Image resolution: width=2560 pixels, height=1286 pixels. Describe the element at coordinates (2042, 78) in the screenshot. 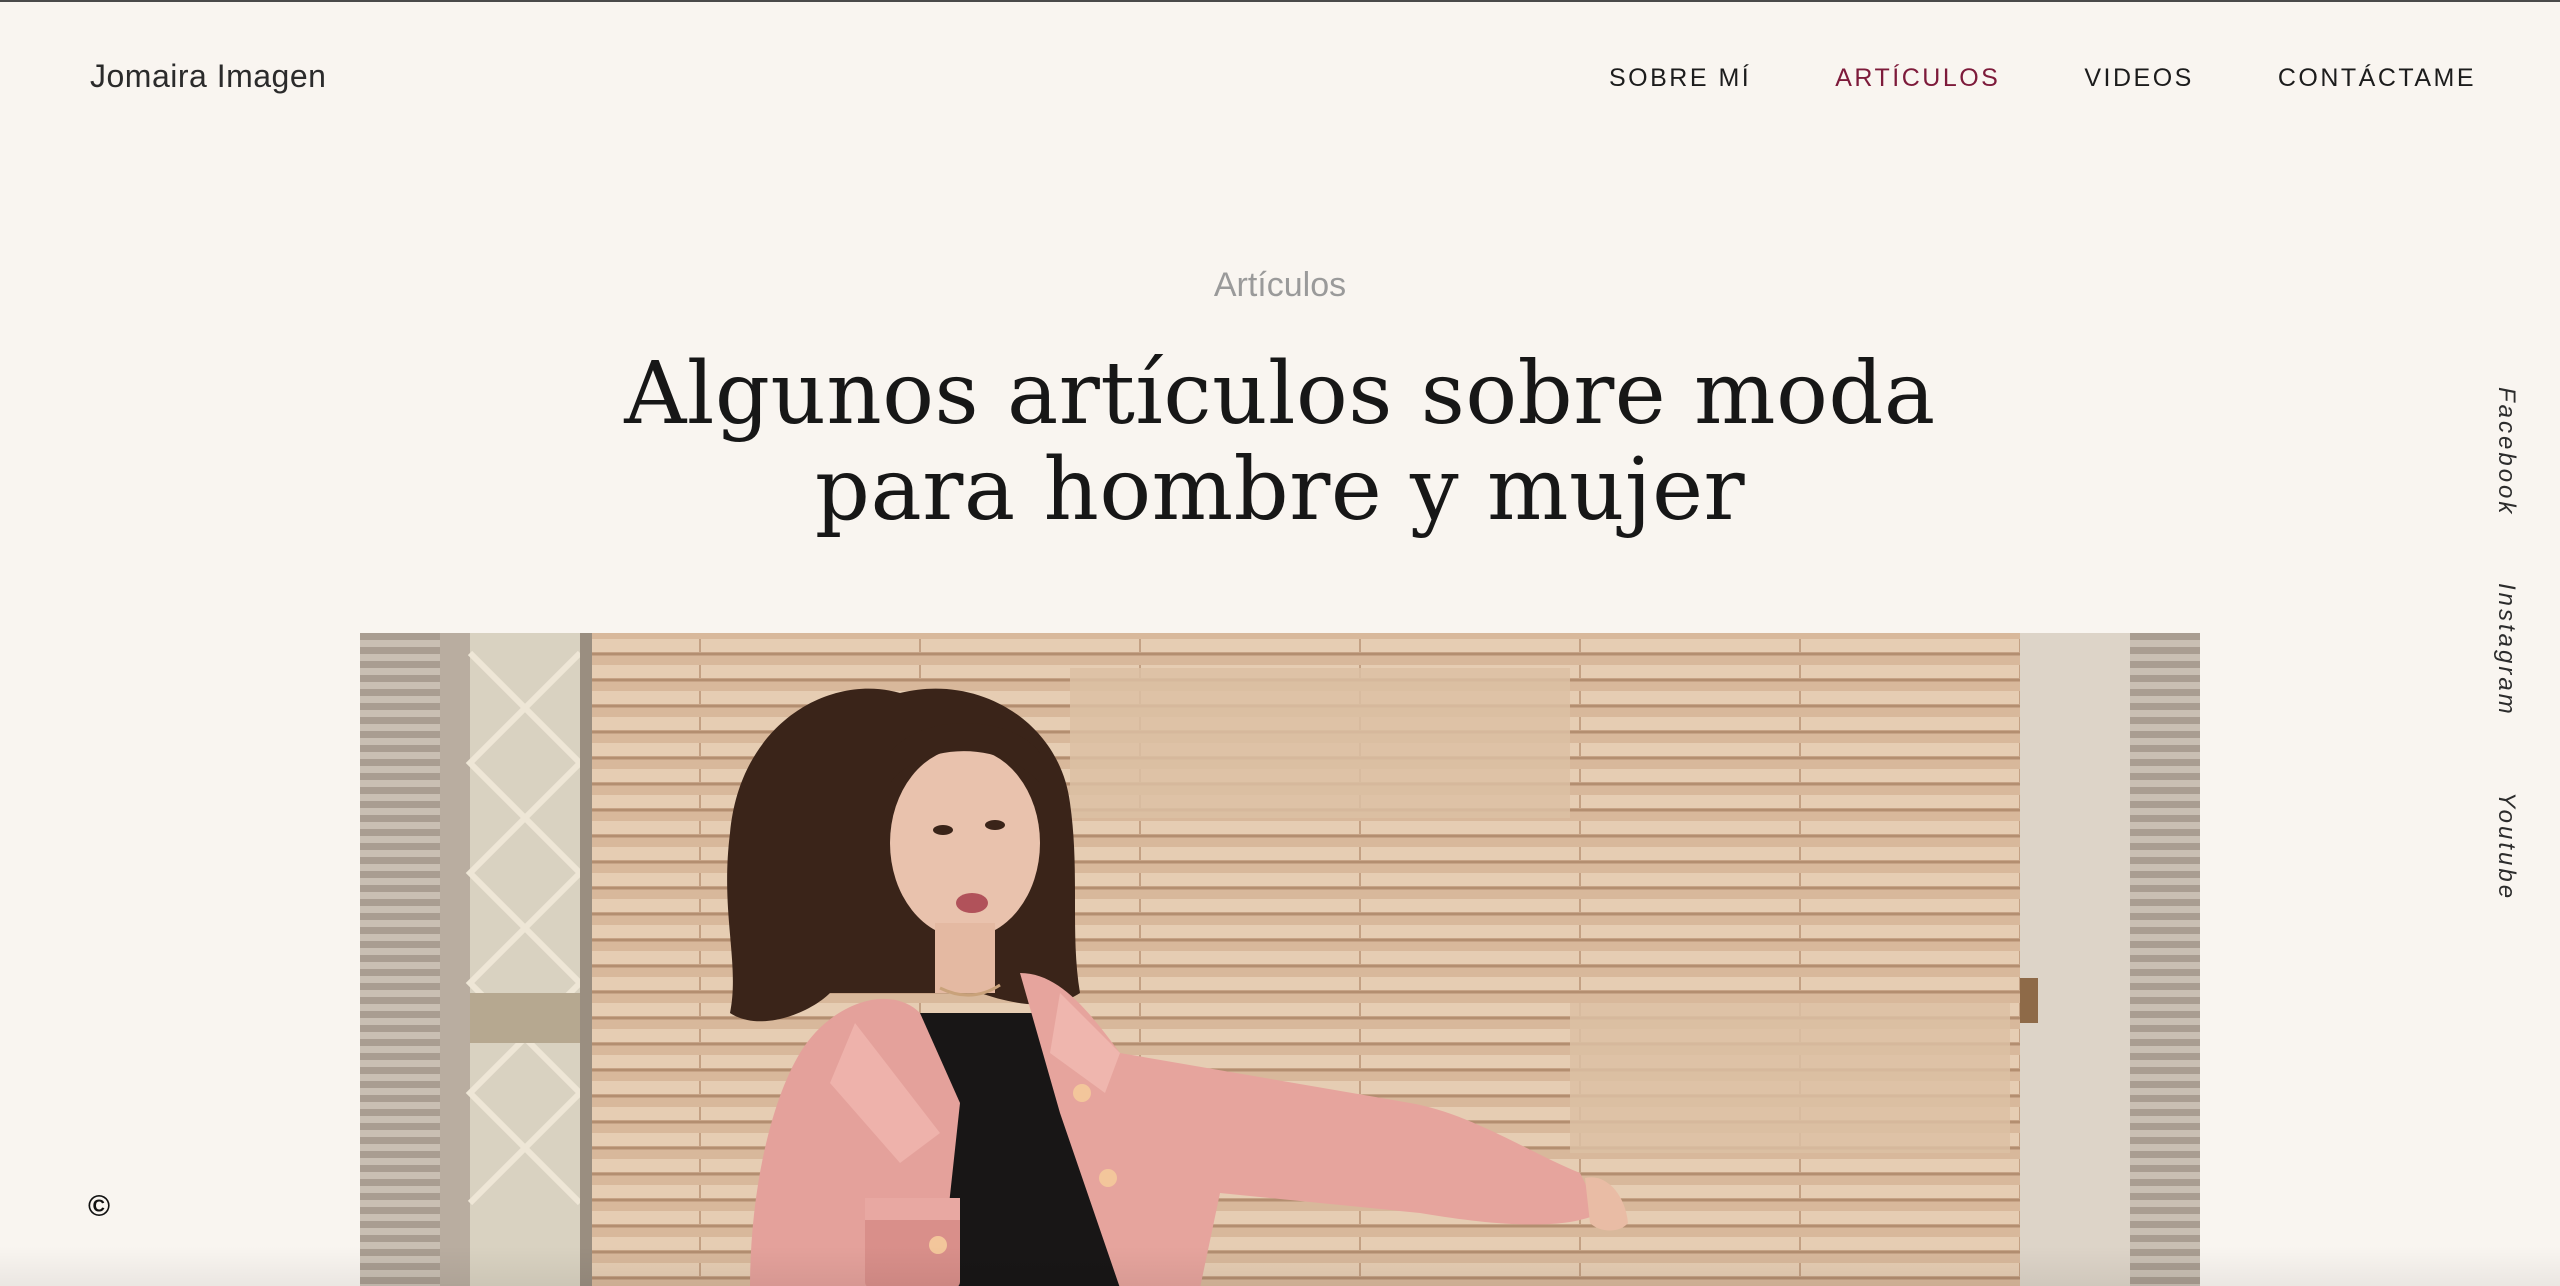

I see `main-nav: SOBRE MÍ ARTÍCULOS VIDEOS CONTÁCTAME` at that location.